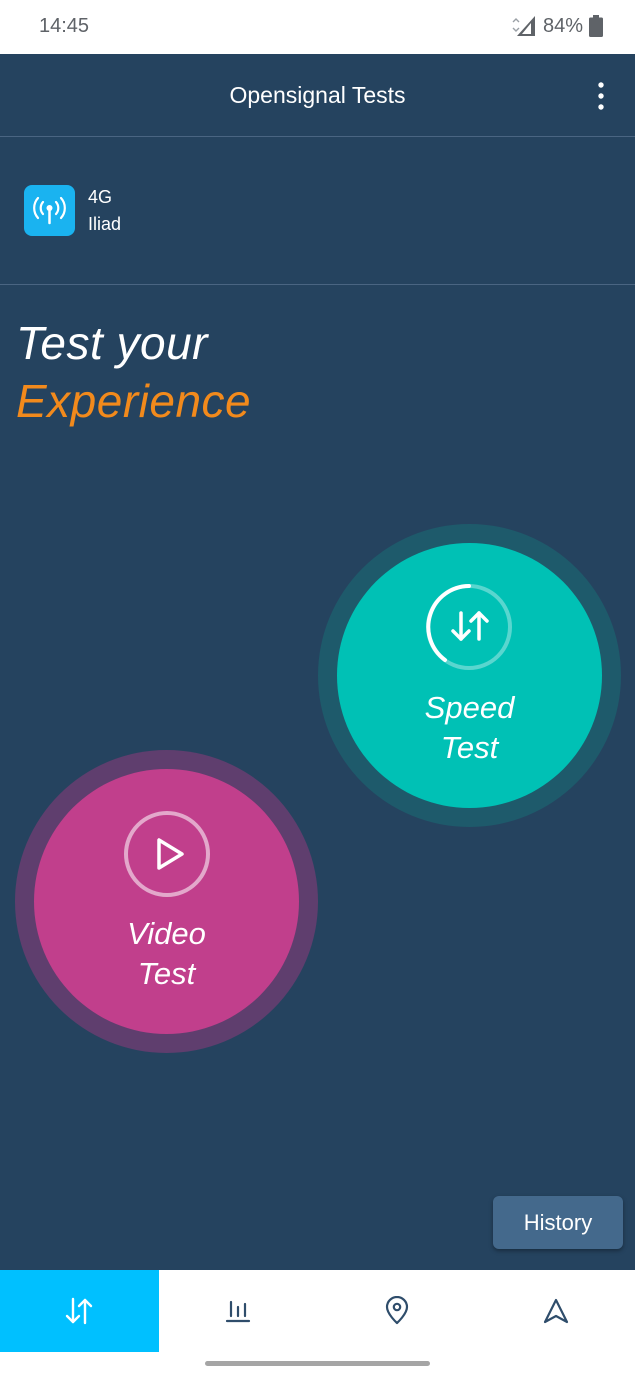 This screenshot has height=1376, width=635. I want to click on history-button: History, so click(558, 1222).